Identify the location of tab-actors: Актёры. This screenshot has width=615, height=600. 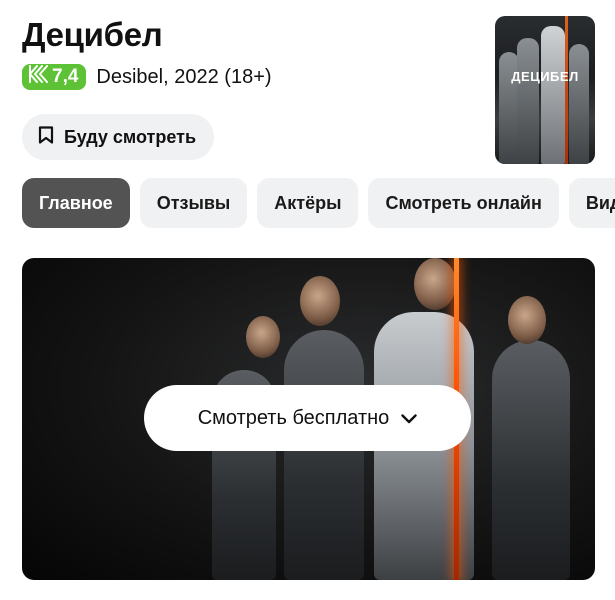
(308, 203).